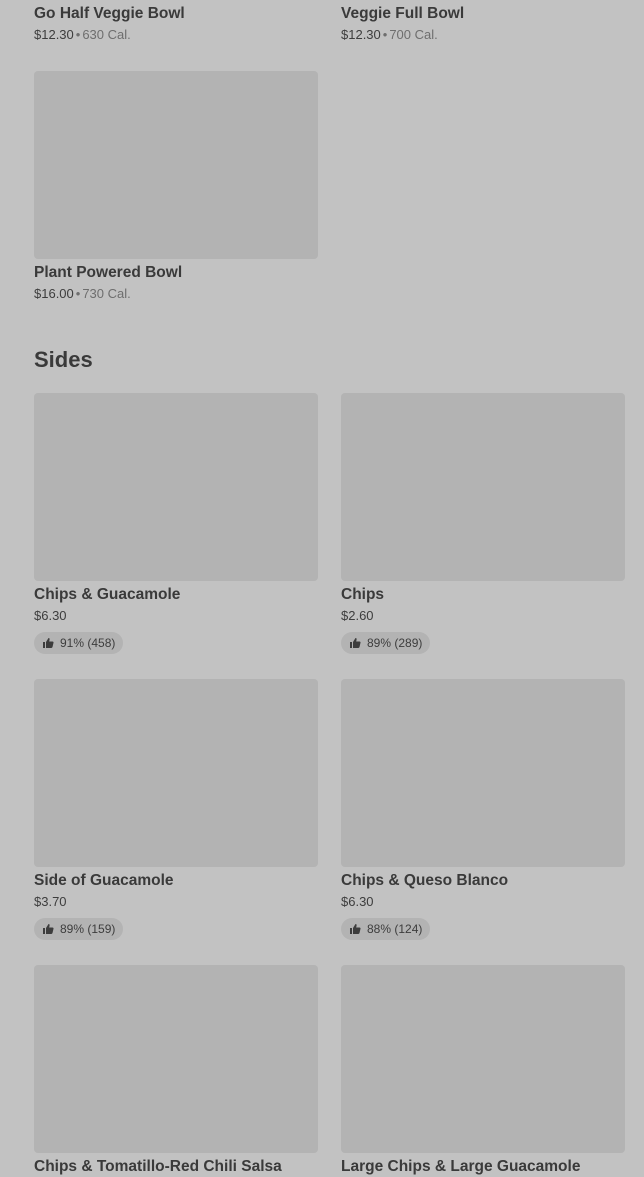  I want to click on rating-badge: 91% (458), so click(79, 643).